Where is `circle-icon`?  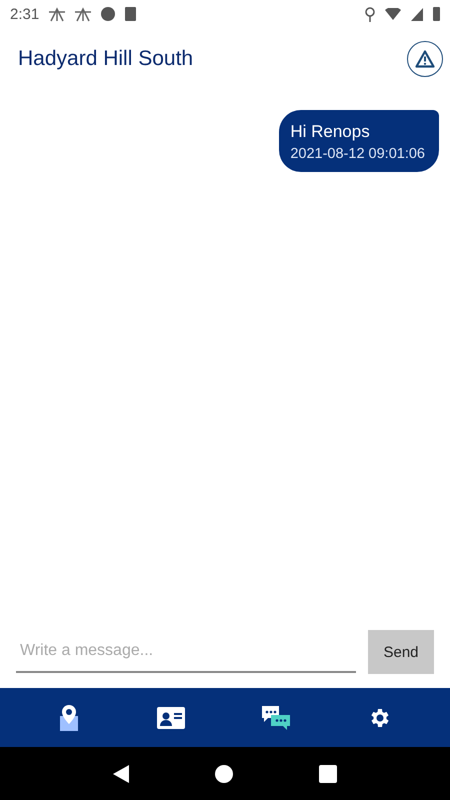 circle-icon is located at coordinates (108, 14).